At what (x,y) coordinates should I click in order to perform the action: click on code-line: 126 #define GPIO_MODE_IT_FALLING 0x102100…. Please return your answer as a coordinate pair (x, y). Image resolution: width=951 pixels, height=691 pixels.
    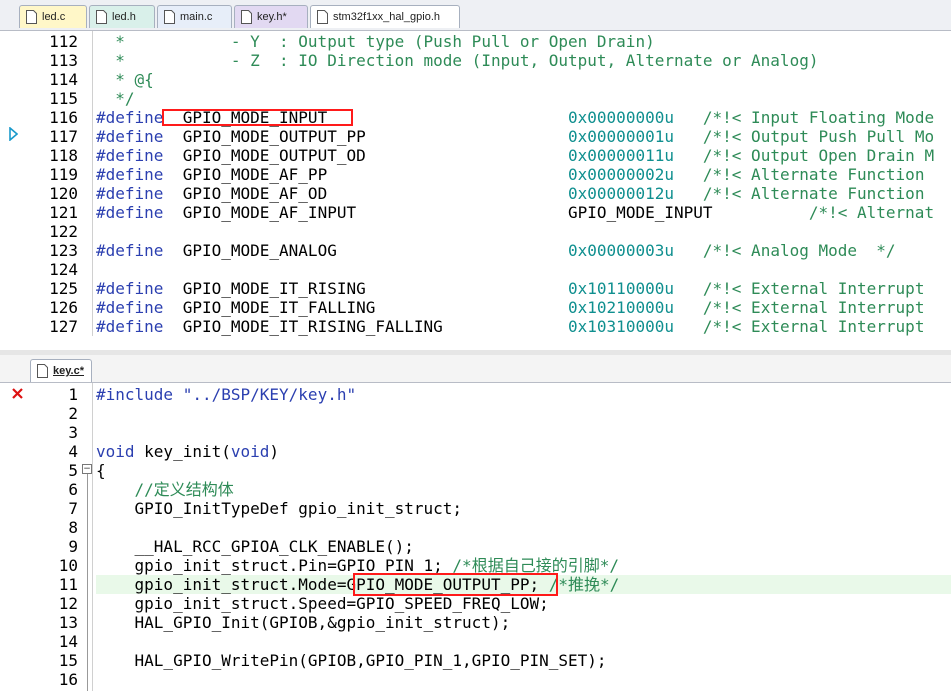
    Looking at the image, I should click on (475, 307).